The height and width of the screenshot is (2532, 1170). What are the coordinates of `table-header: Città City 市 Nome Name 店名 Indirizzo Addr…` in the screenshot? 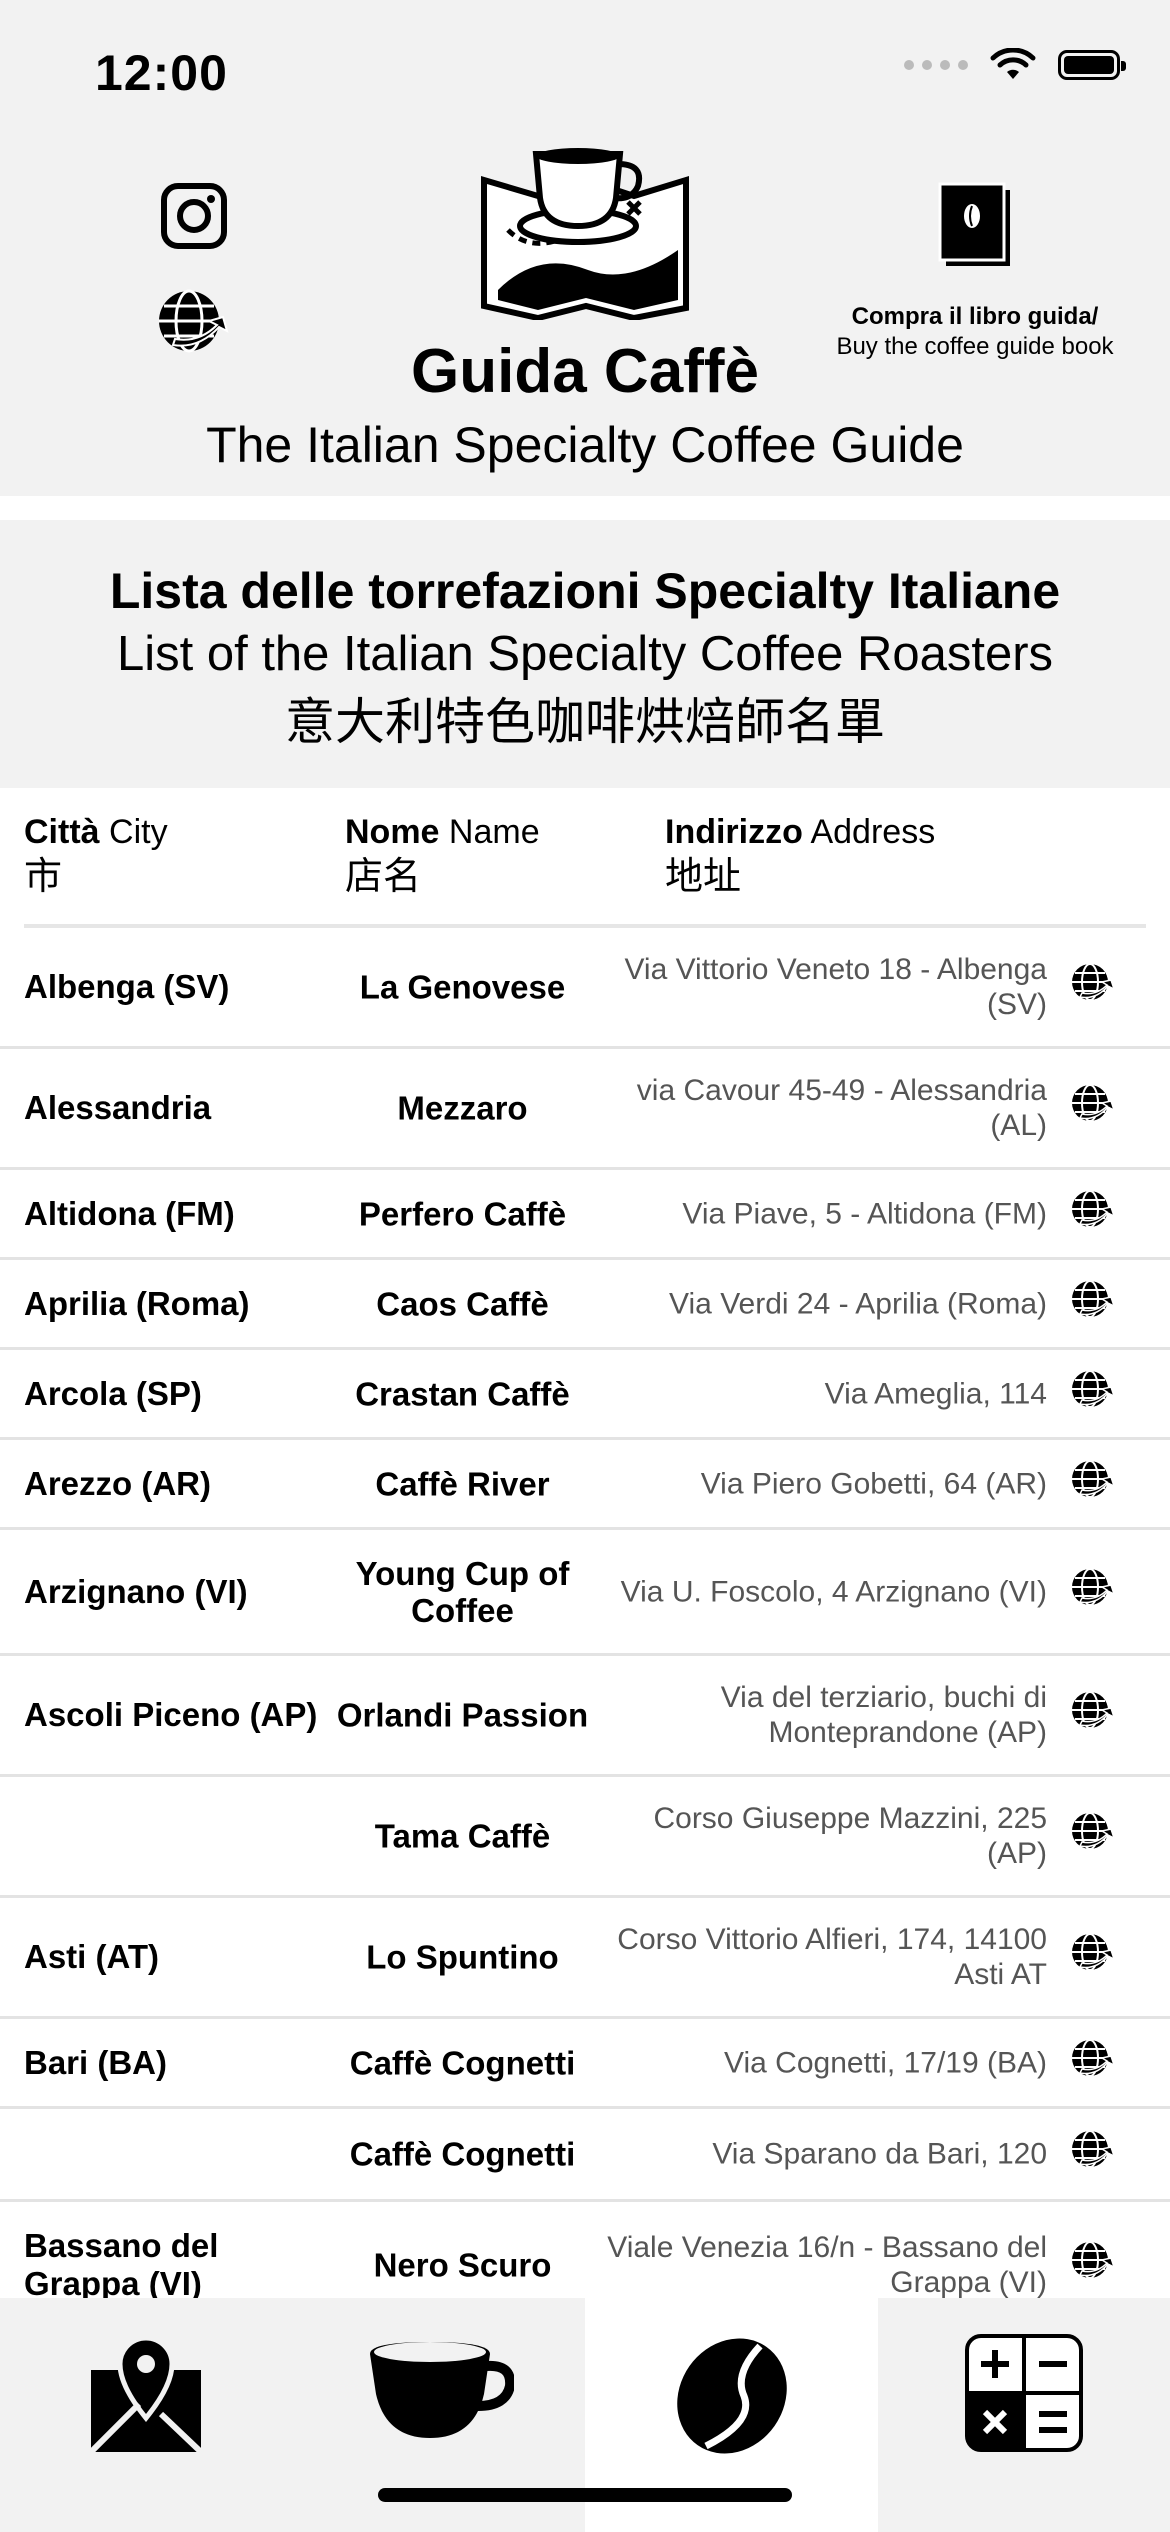 It's located at (585, 858).